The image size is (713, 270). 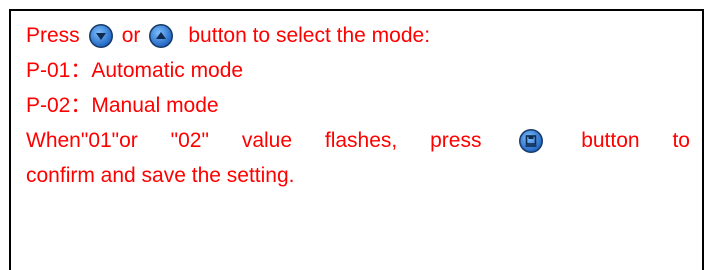 I want to click on arrow-down-circle-icon, so click(x=100, y=35).